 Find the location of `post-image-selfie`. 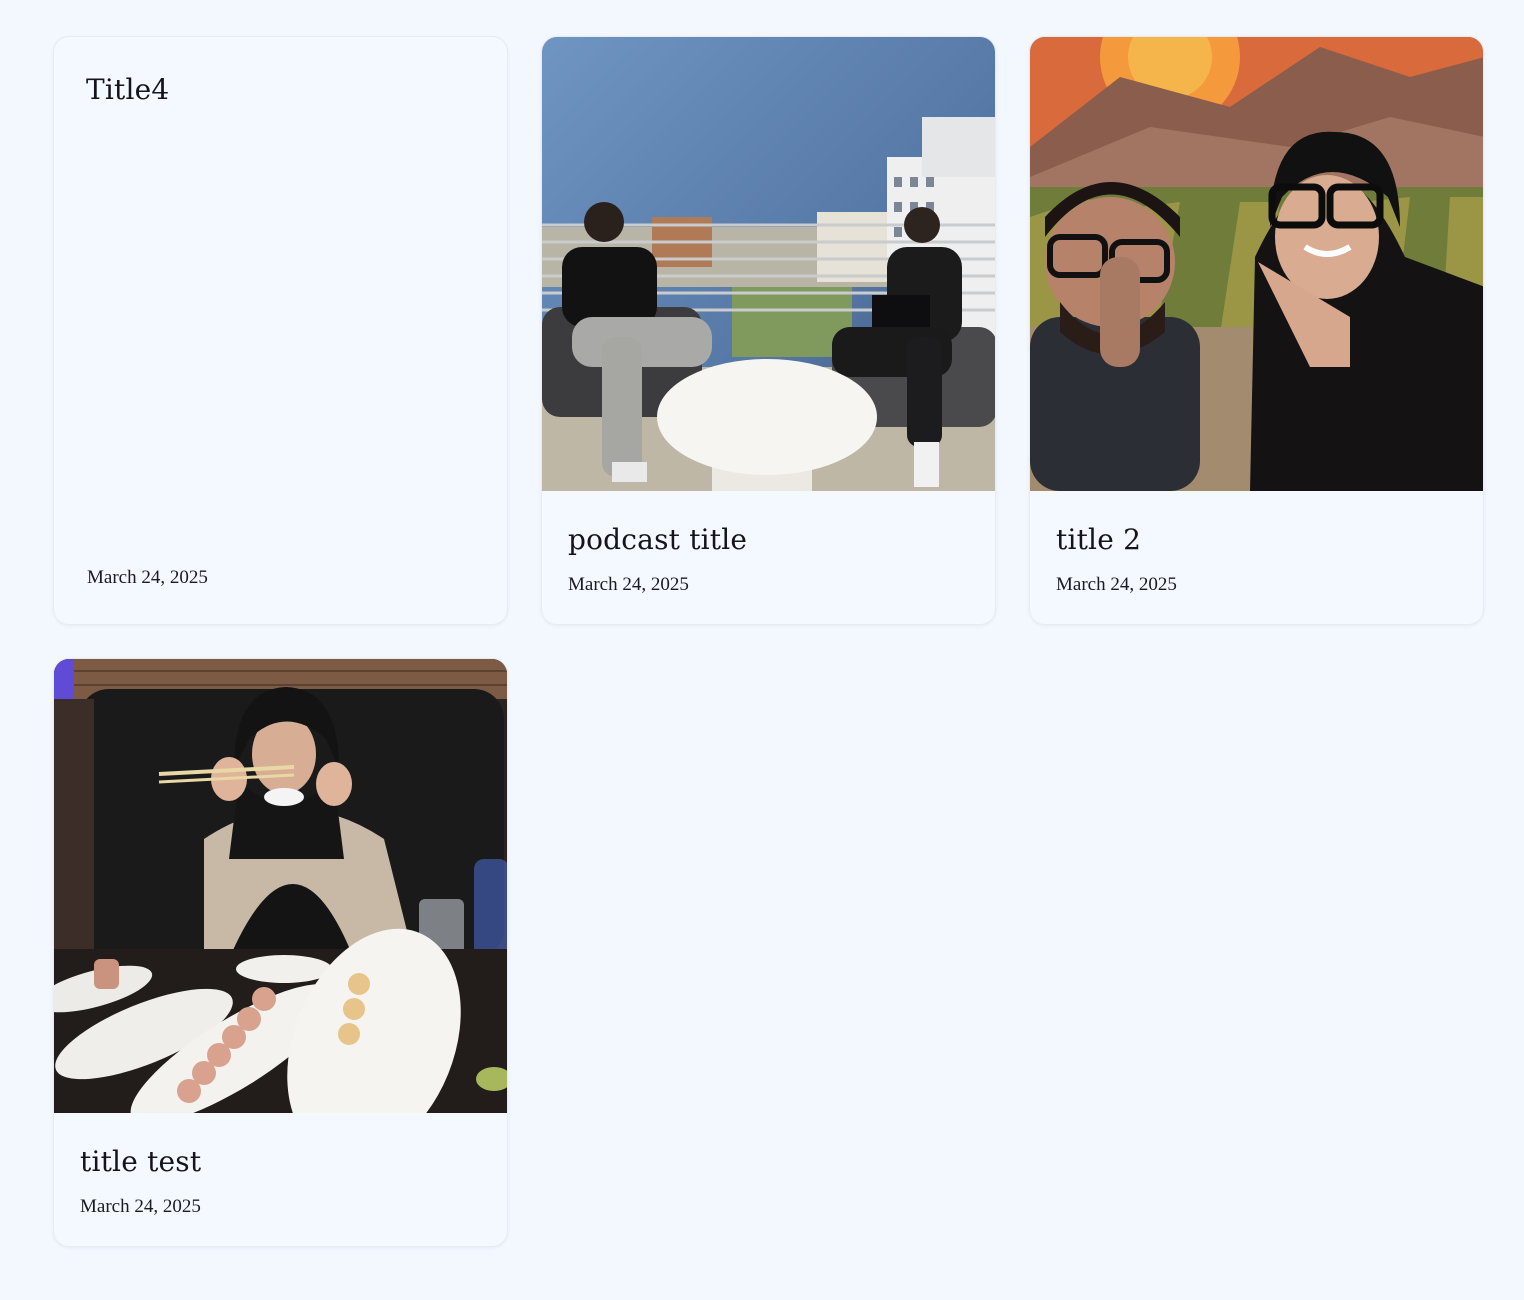

post-image-selfie is located at coordinates (1256, 264).